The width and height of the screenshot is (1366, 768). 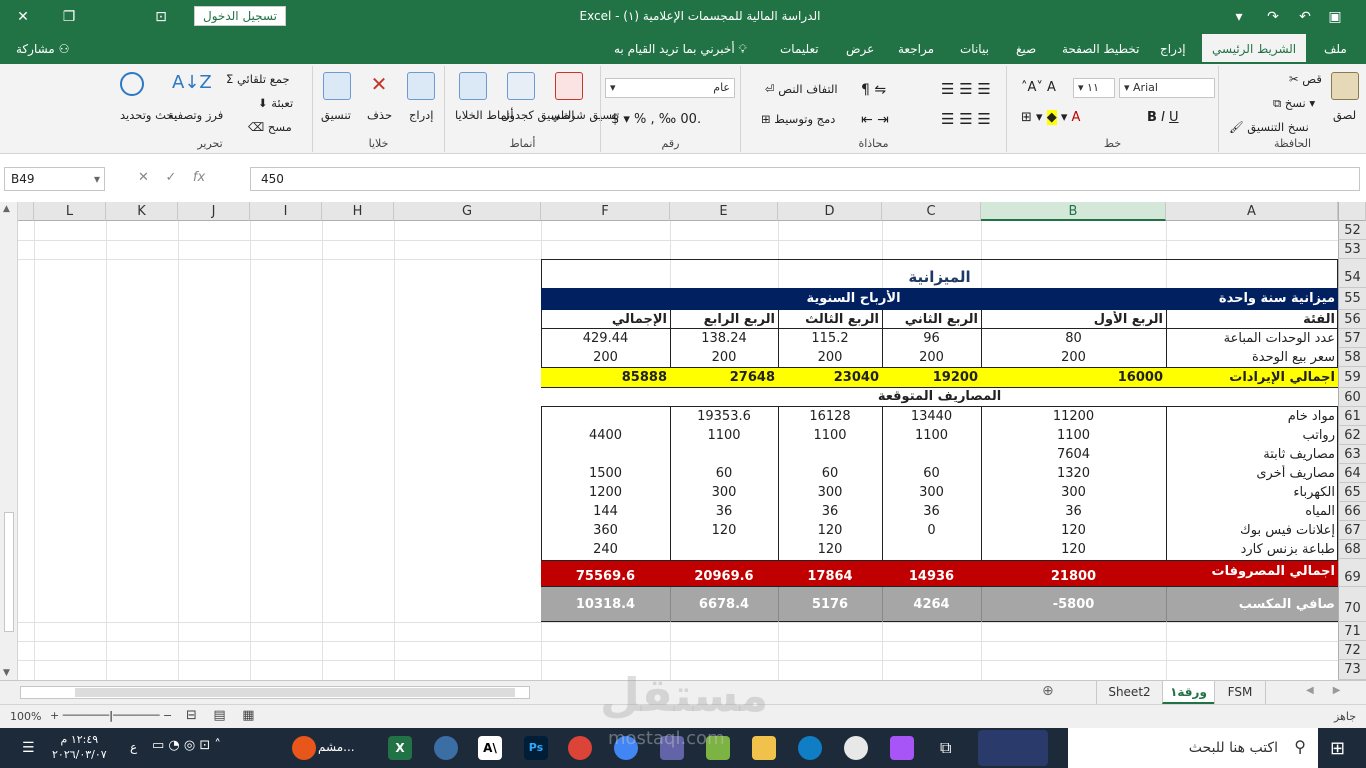 What do you see at coordinates (1094, 88) in the screenshot?
I see `font-size-select: ▾ ١١` at bounding box center [1094, 88].